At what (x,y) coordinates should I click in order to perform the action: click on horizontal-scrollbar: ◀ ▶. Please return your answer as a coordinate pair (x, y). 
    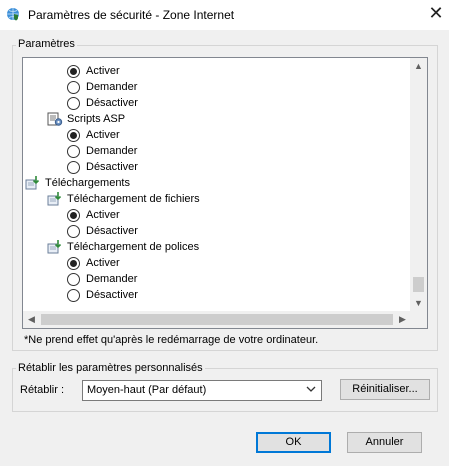
    Looking at the image, I should click on (217, 319).